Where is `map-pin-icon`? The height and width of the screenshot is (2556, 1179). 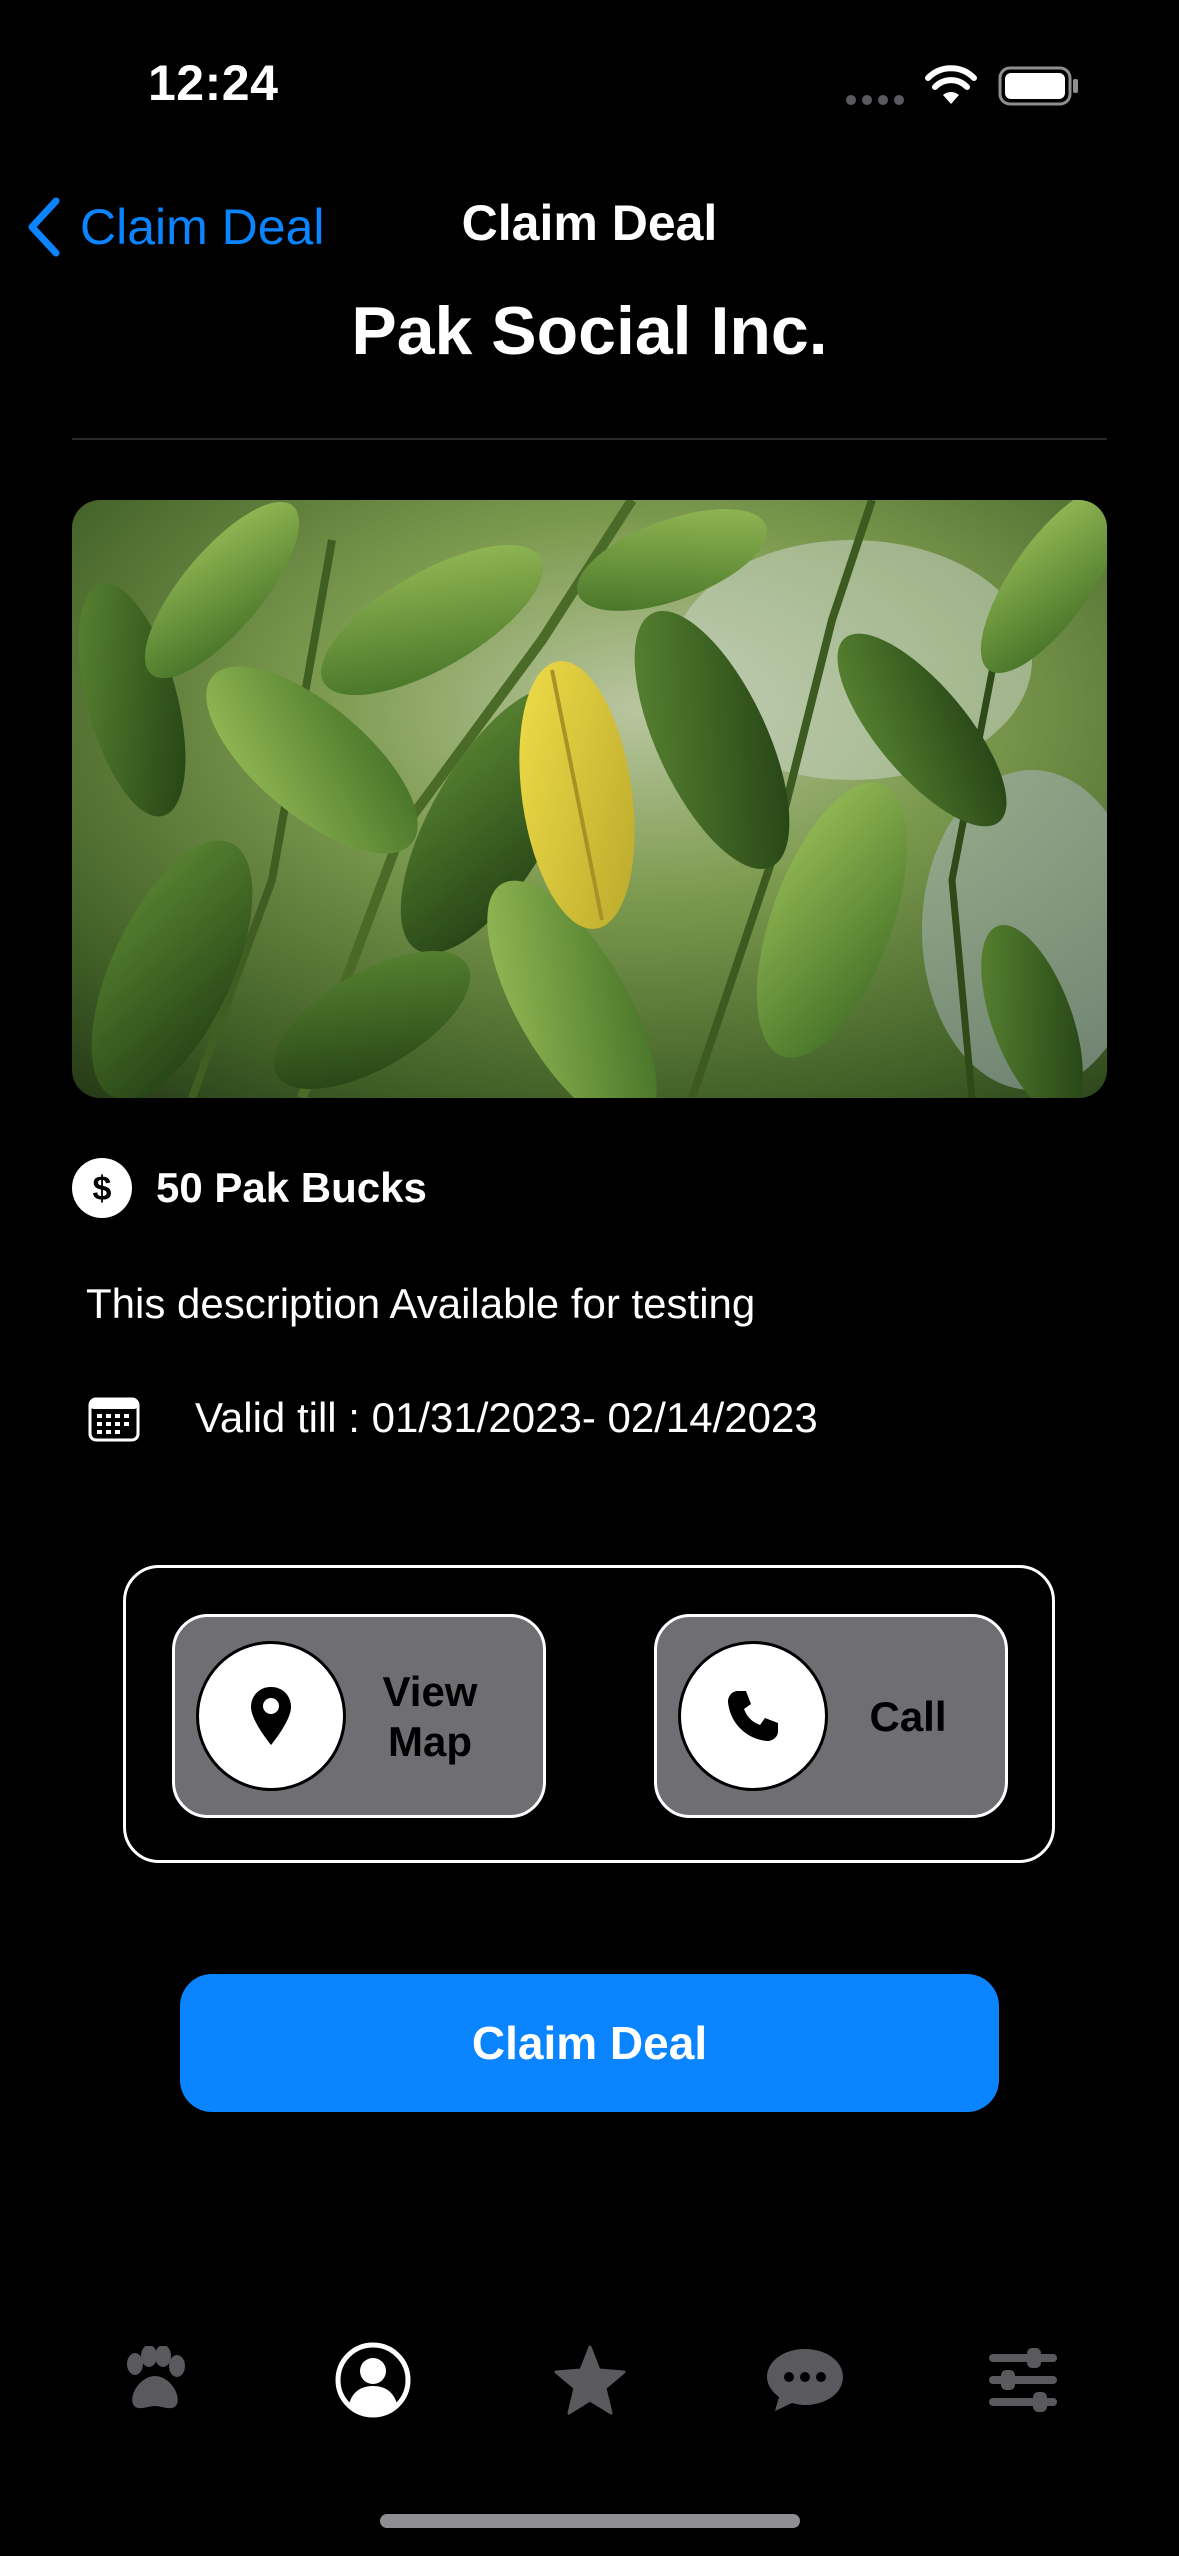 map-pin-icon is located at coordinates (271, 1716).